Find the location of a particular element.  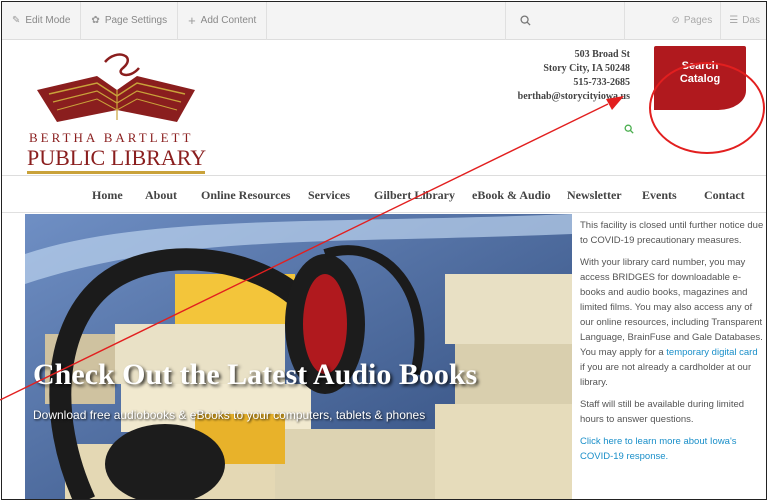

nav-item-events: Events is located at coordinates (659, 195).